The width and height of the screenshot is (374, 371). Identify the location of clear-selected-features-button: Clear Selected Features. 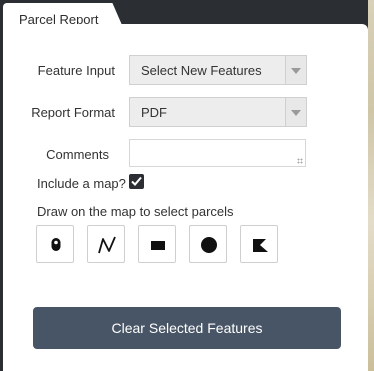
(187, 328).